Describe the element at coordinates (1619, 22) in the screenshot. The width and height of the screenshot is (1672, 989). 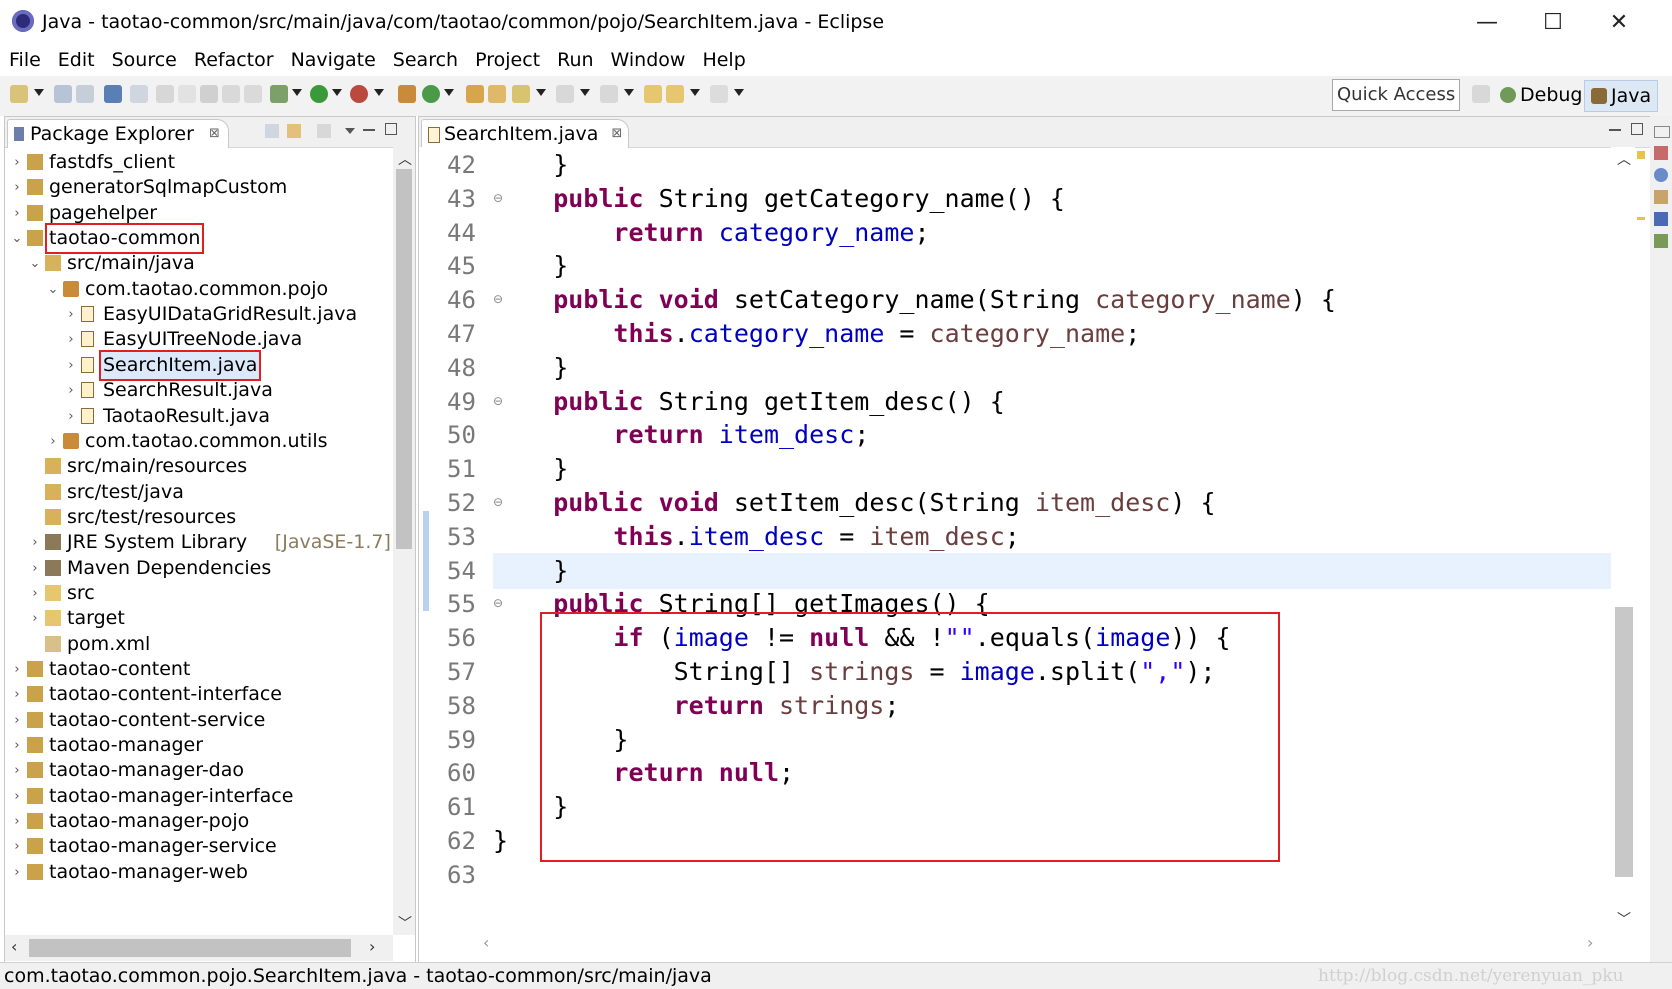
I see `close-window-button: ✕` at that location.